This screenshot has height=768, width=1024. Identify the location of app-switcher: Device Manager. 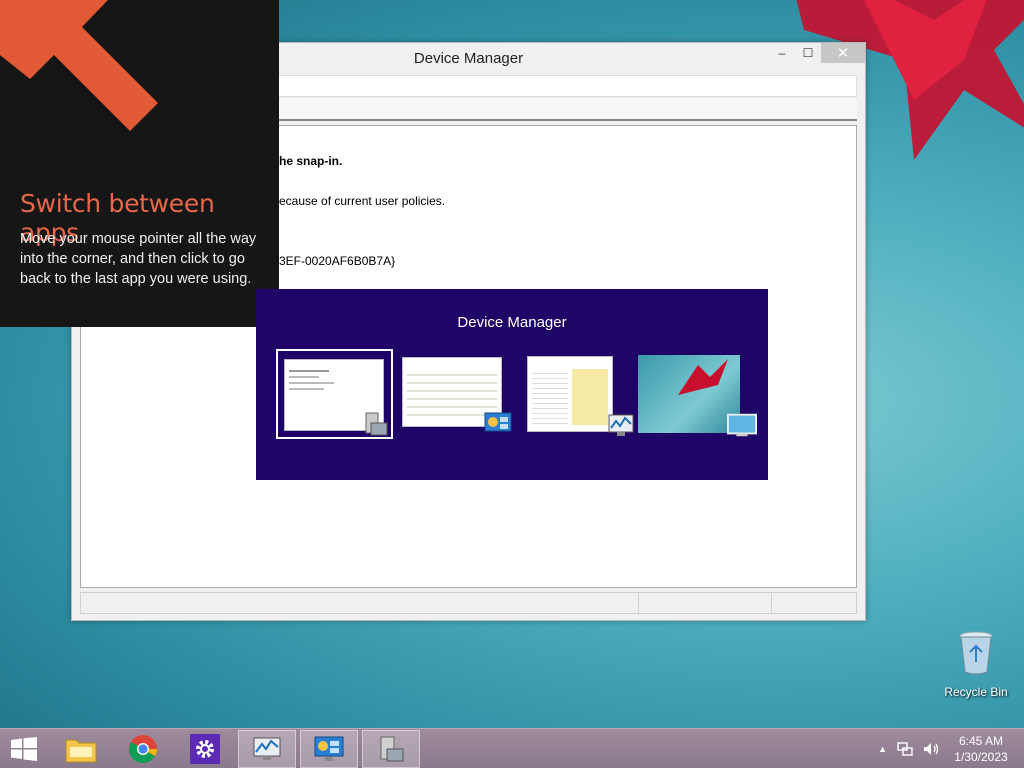
(512, 384).